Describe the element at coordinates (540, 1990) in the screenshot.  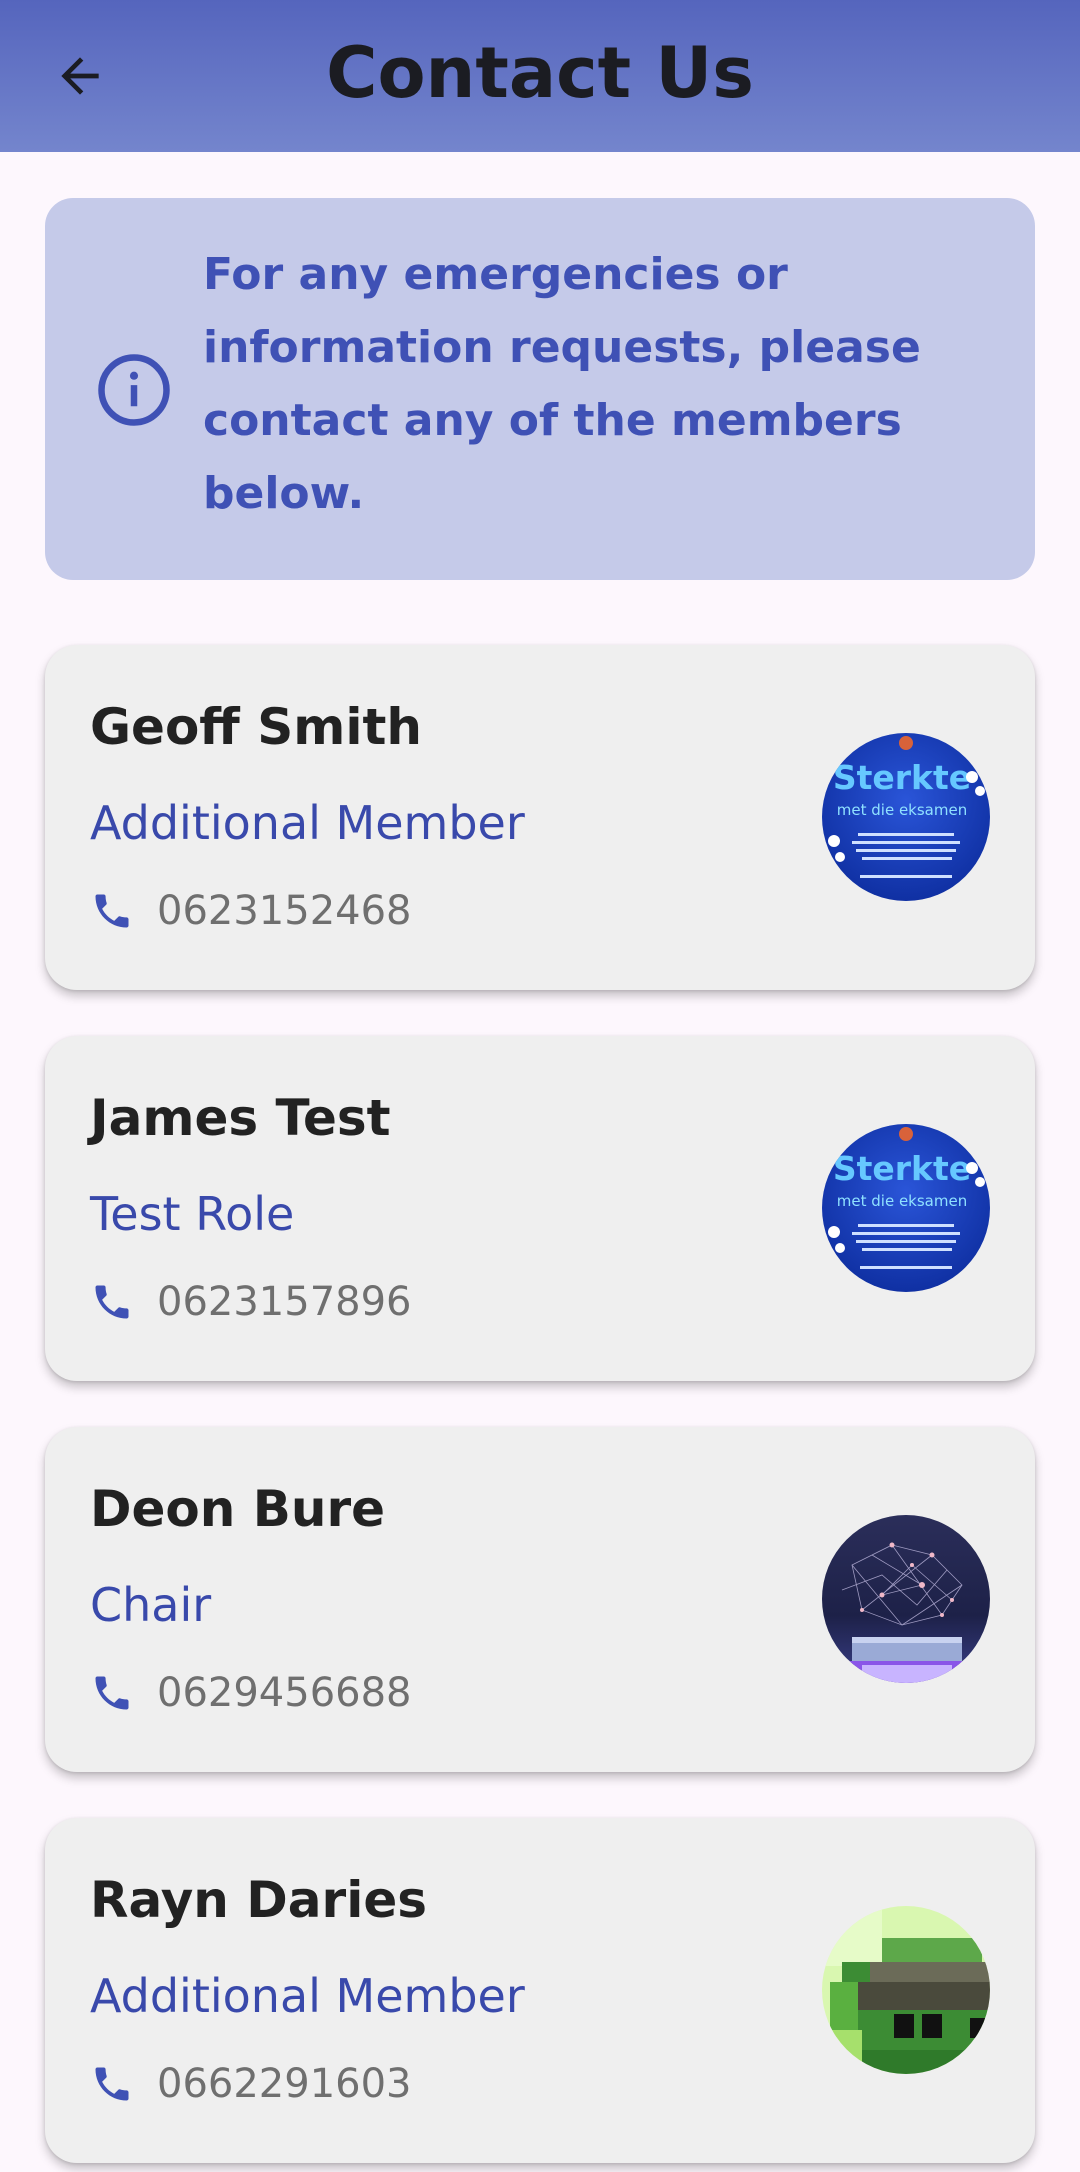
I see `contact-card: Rayn Daries Additional Member 0662291603` at that location.